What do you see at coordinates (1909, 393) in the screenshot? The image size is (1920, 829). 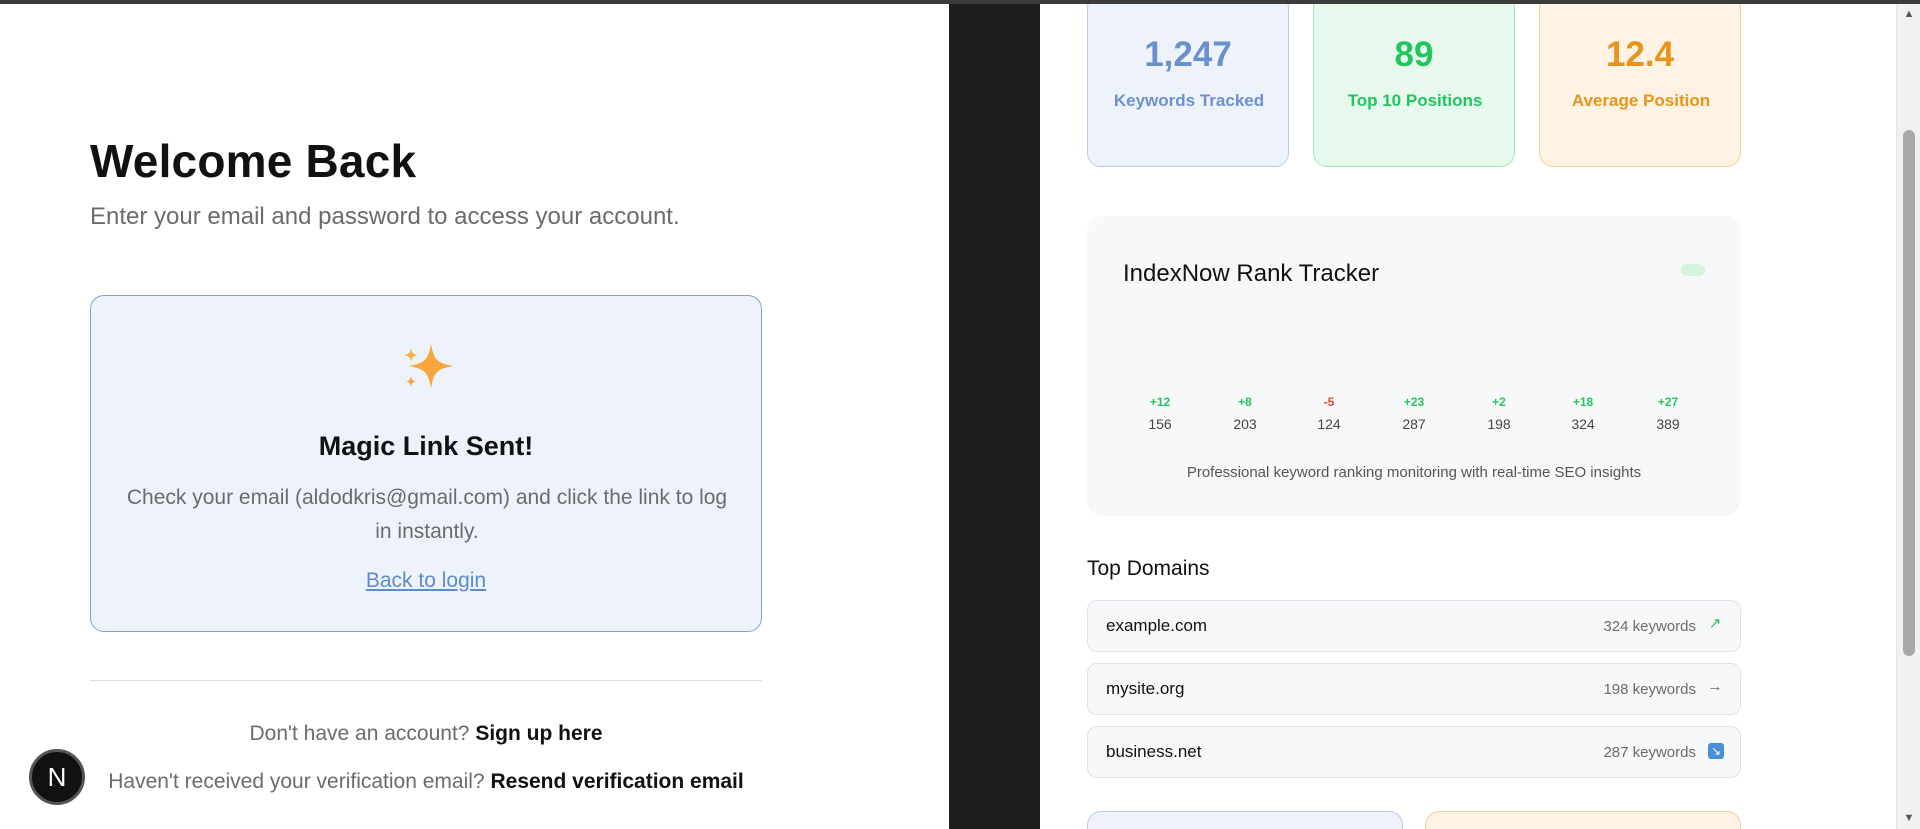 I see `scrollbar-thumb` at bounding box center [1909, 393].